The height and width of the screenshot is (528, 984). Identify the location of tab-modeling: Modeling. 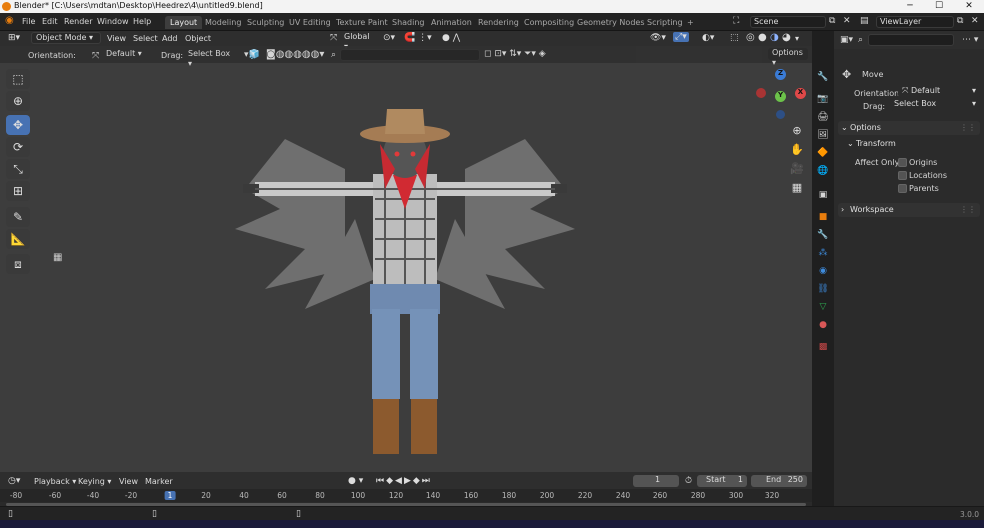
(223, 22).